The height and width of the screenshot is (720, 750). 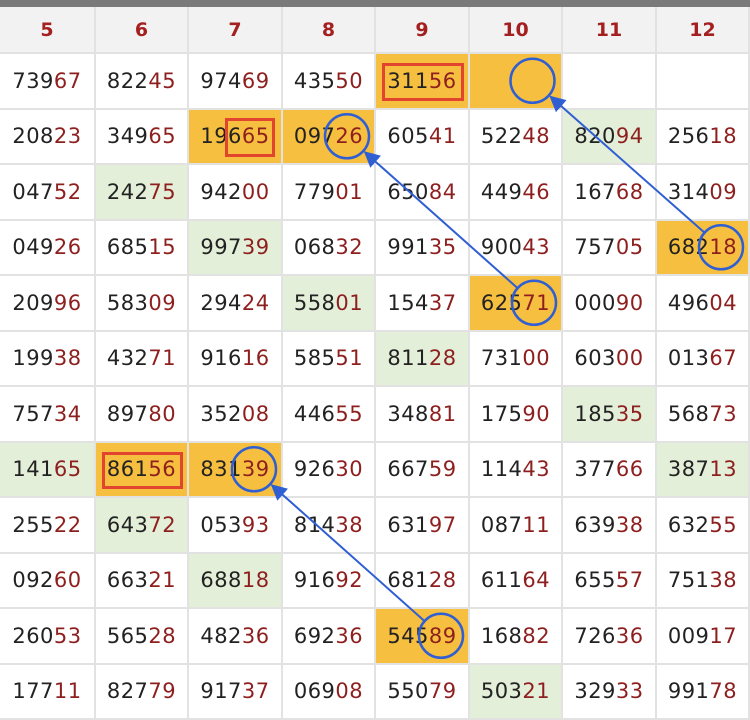 I want to click on number-last-two-digits: 32, so click(x=349, y=247).